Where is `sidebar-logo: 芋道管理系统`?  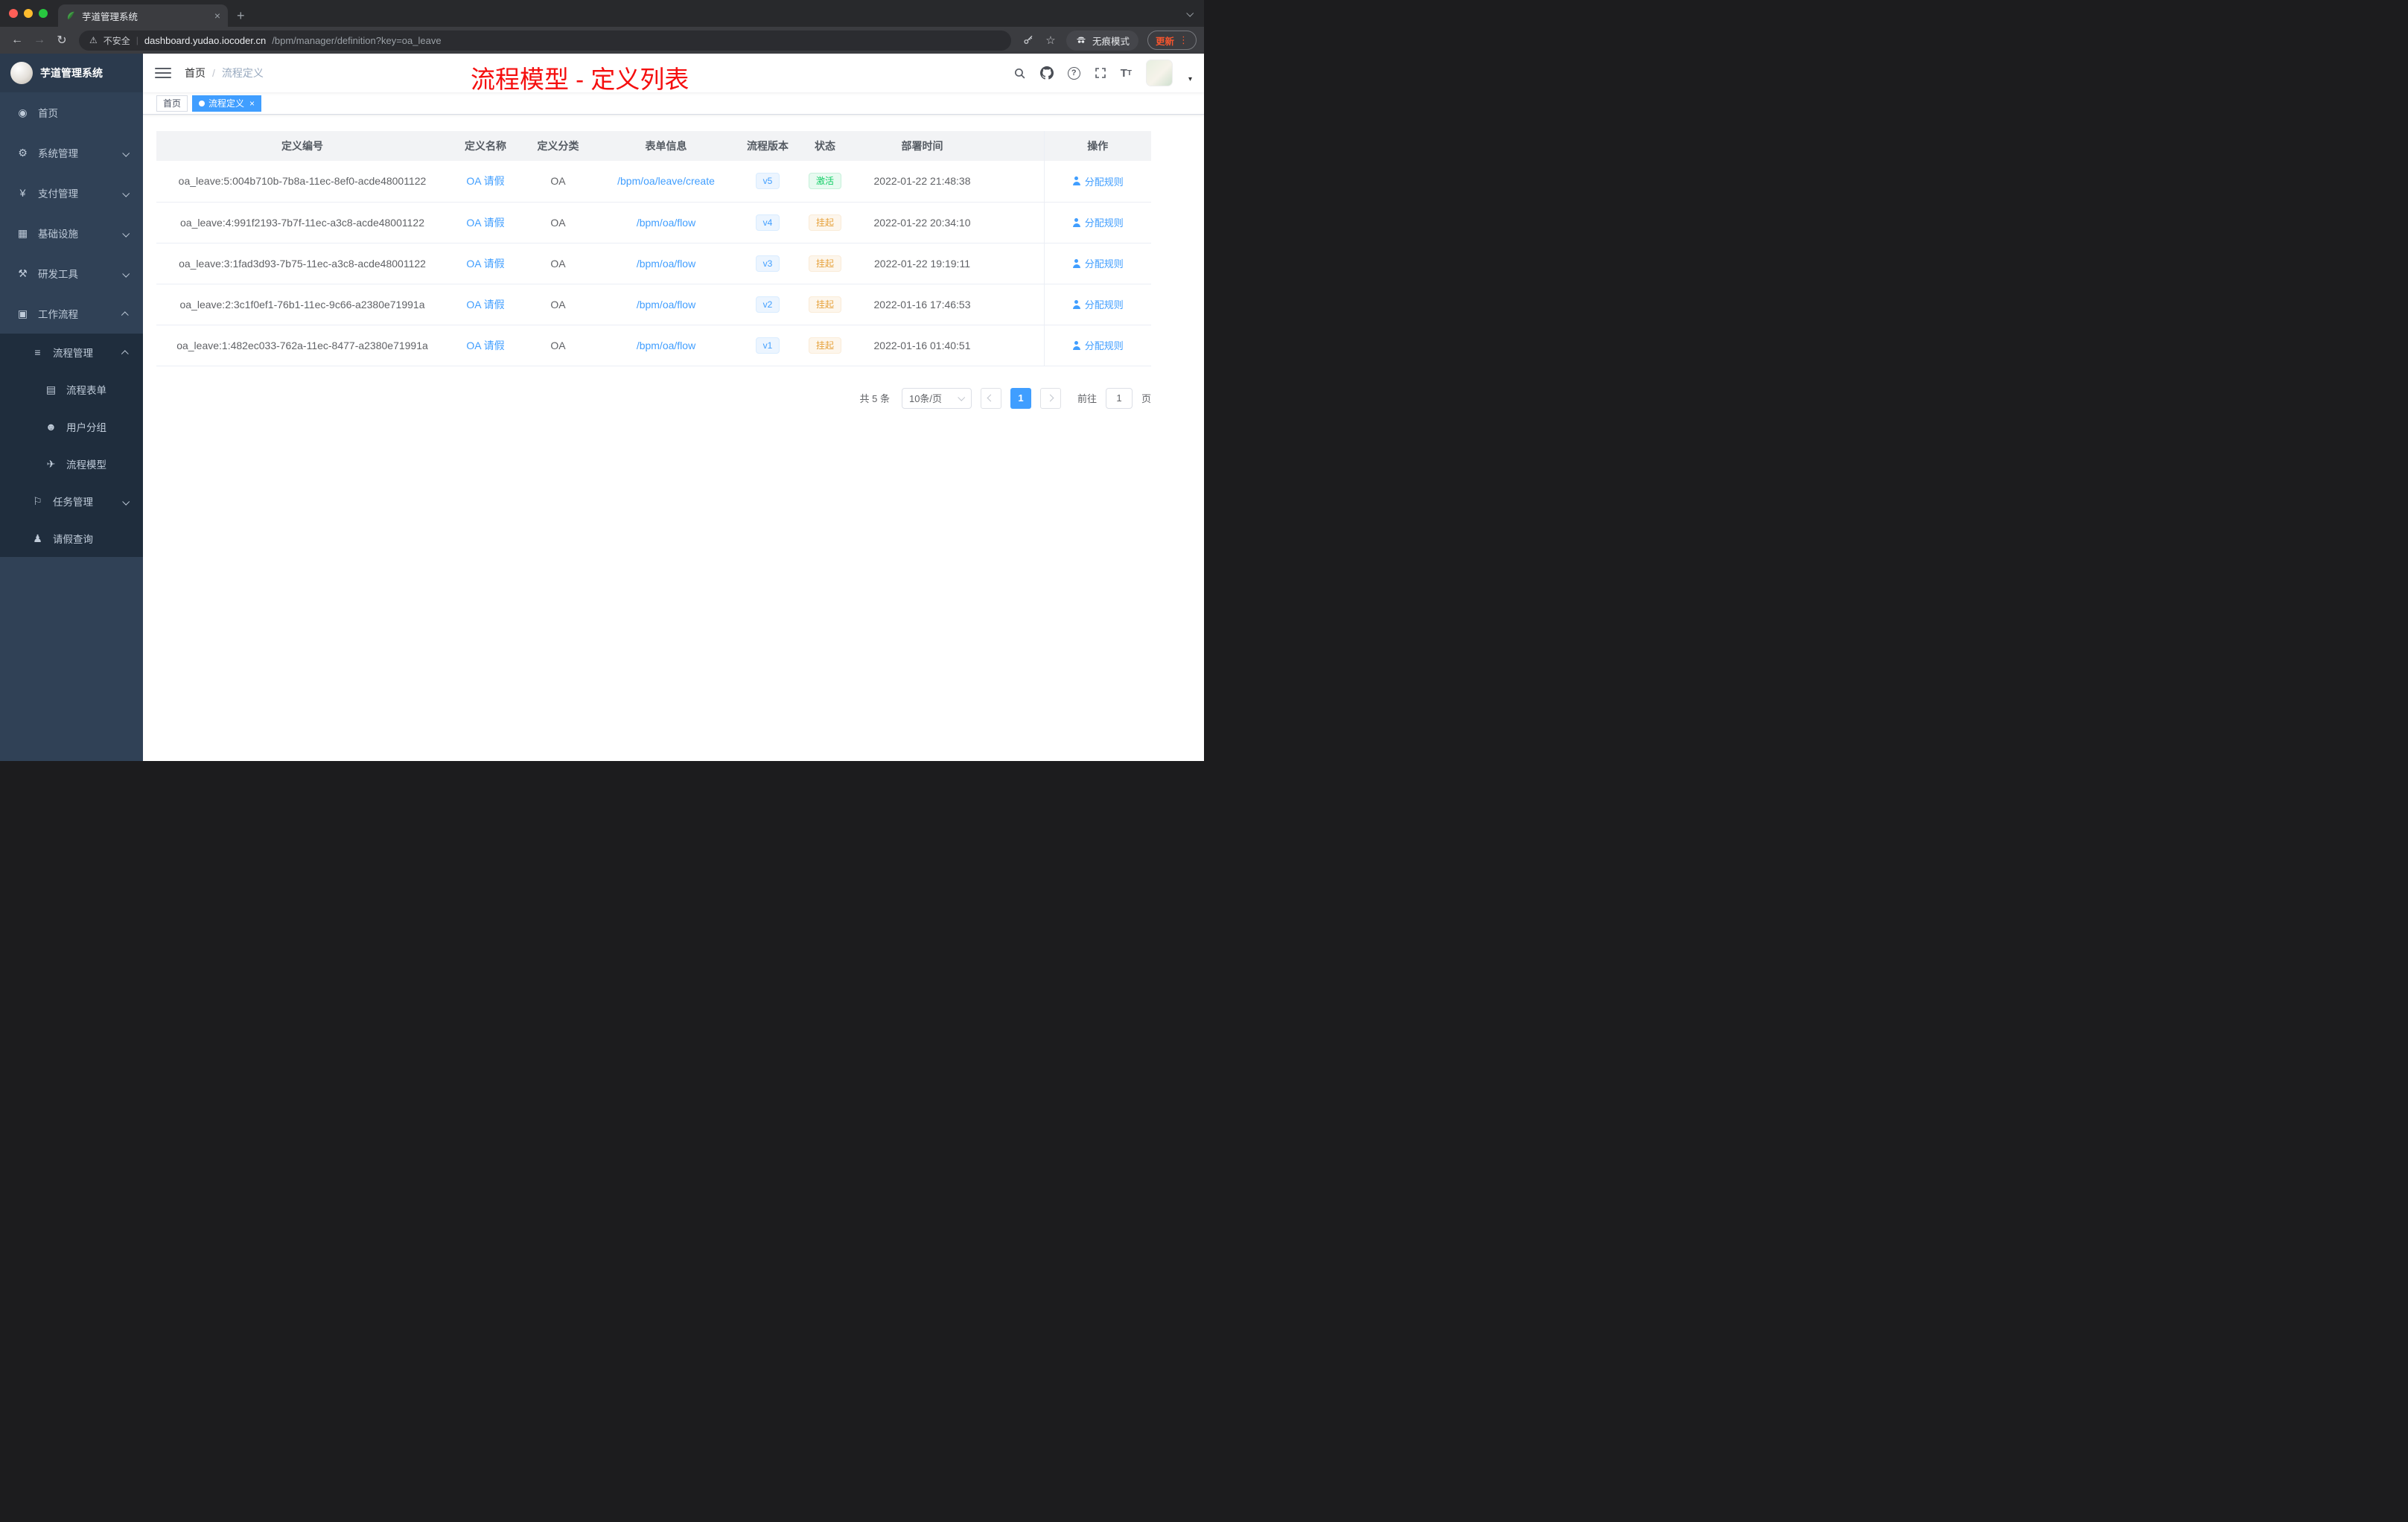 sidebar-logo: 芋道管理系统 is located at coordinates (71, 73).